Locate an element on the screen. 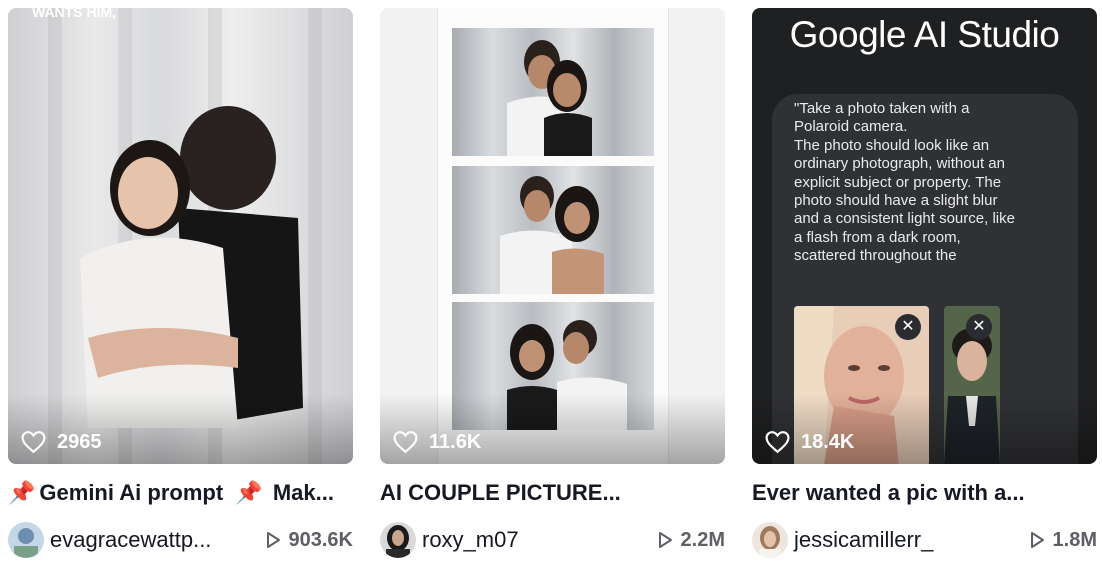  like-count: 18.4K is located at coordinates (809, 442).